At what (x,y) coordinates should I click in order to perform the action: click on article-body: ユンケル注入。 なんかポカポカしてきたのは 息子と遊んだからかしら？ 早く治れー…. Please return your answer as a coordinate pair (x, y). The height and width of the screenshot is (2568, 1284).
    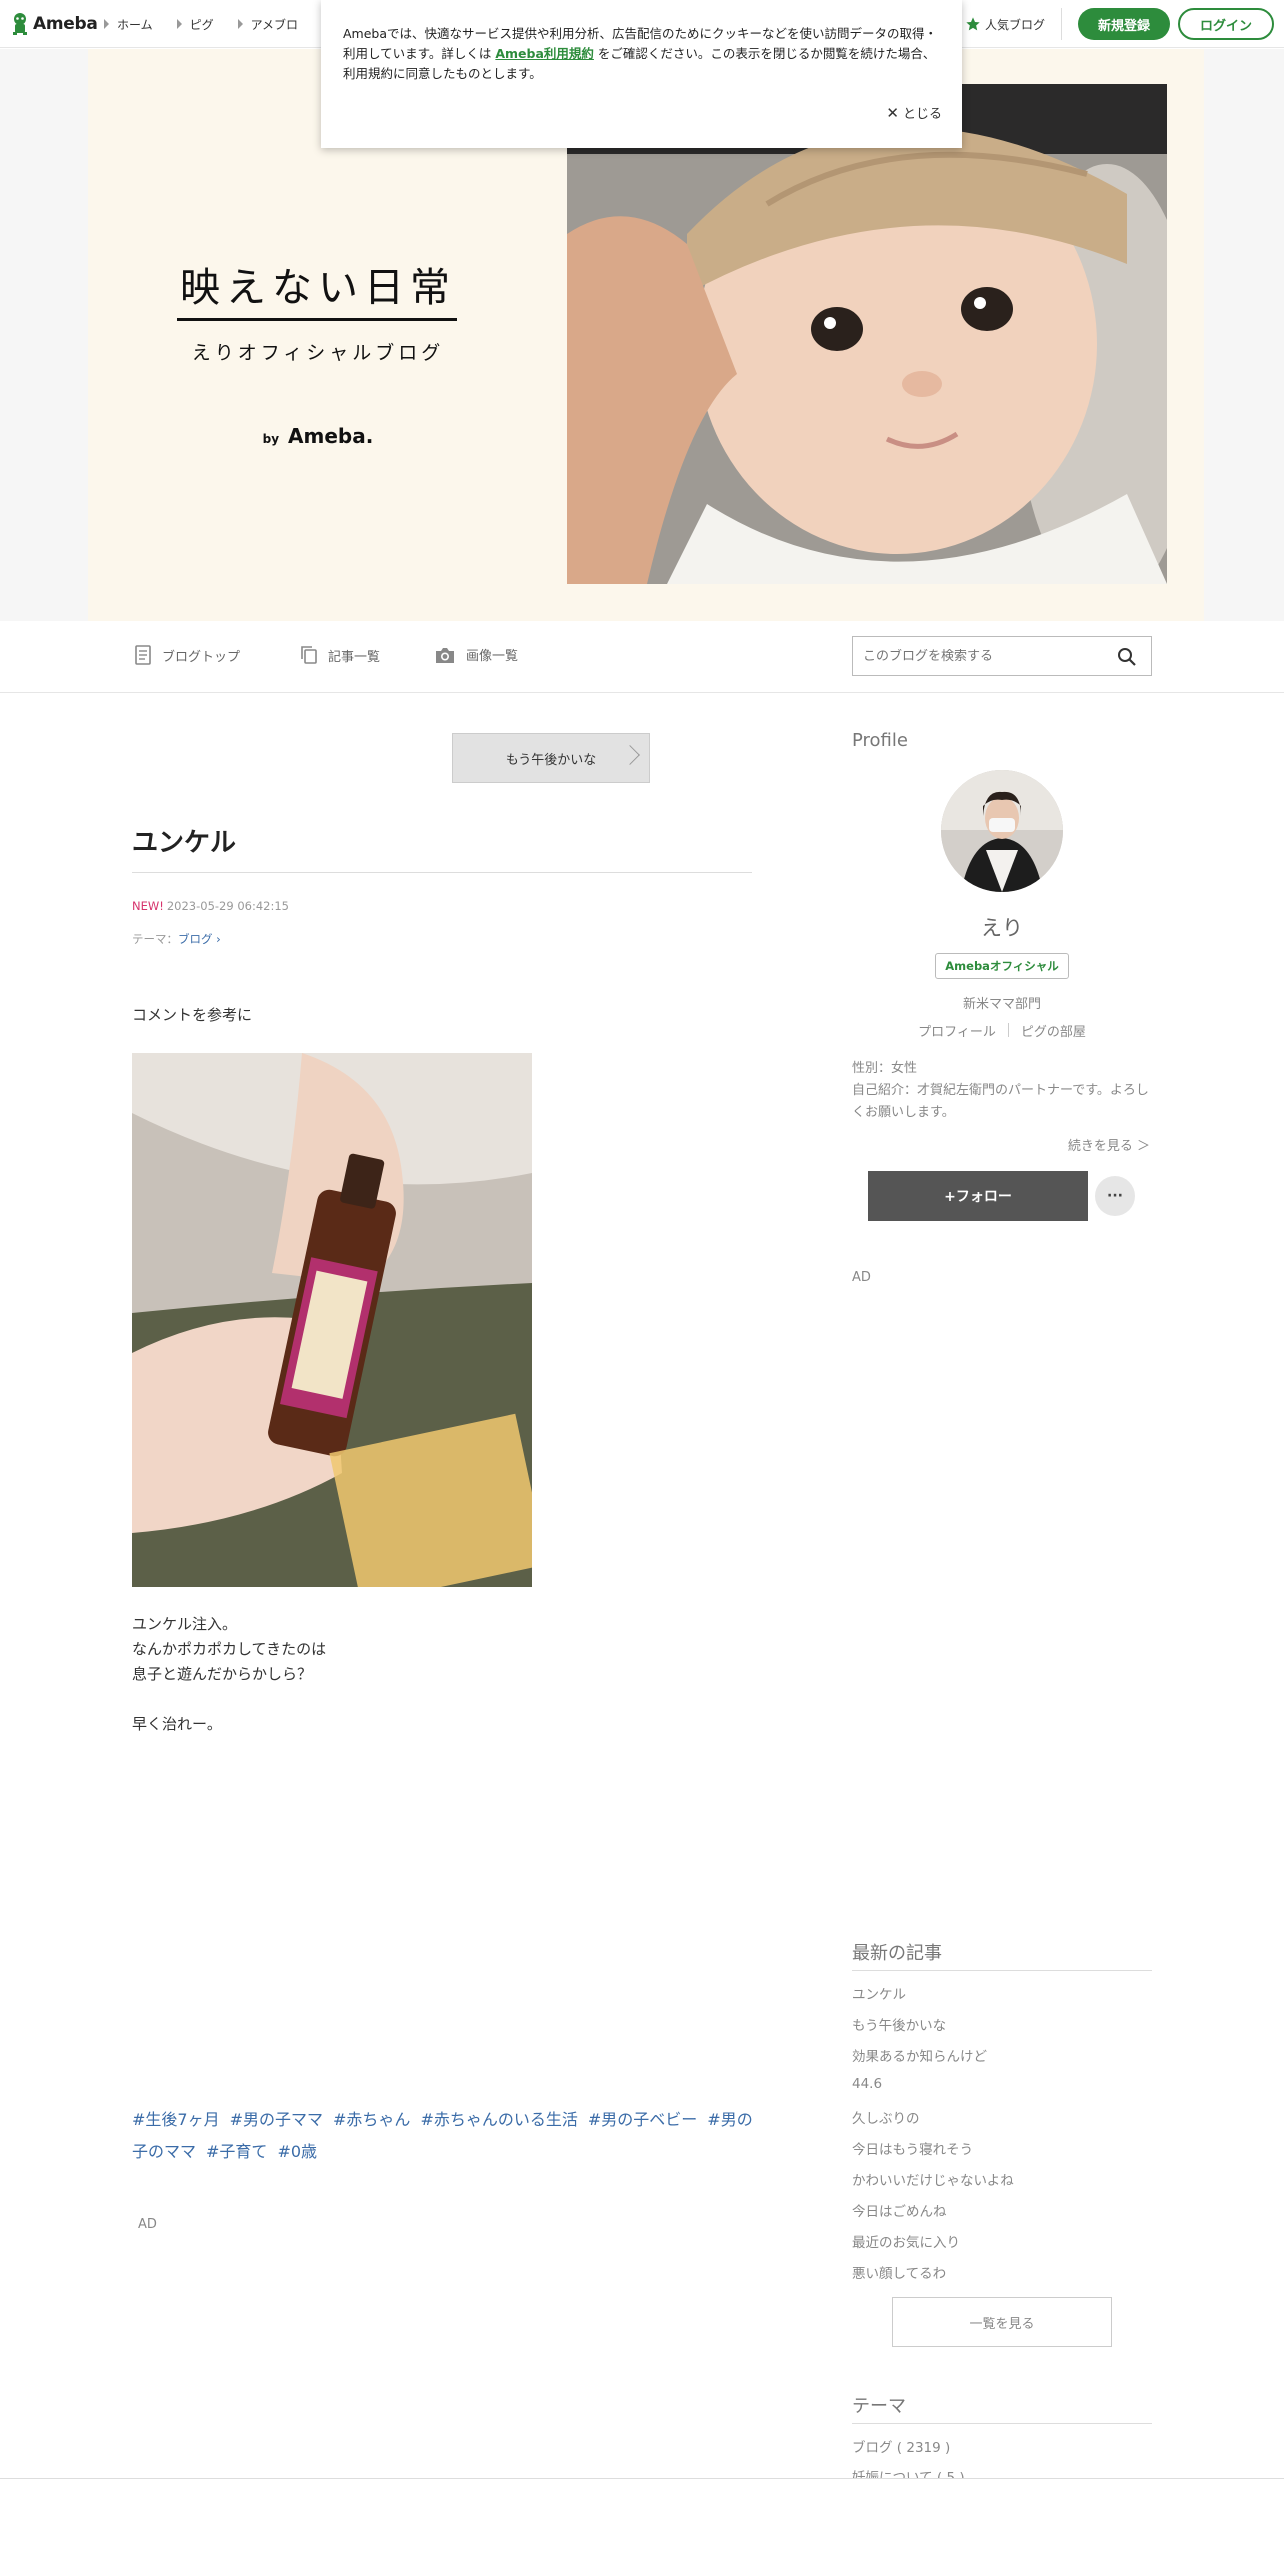
    Looking at the image, I should click on (229, 1674).